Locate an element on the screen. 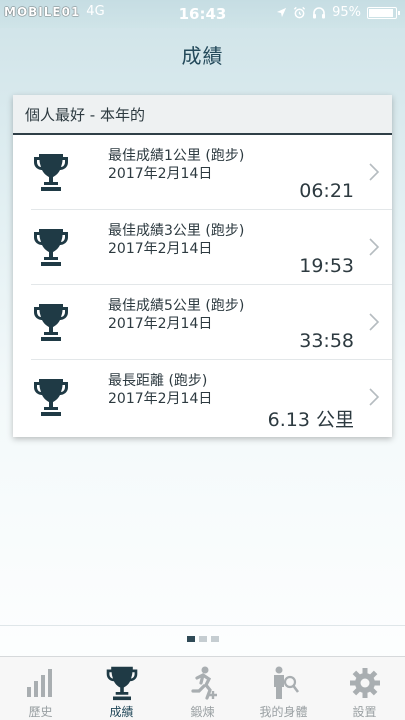 Image resolution: width=405 pixels, height=720 pixels. page-indicator is located at coordinates (202, 639).